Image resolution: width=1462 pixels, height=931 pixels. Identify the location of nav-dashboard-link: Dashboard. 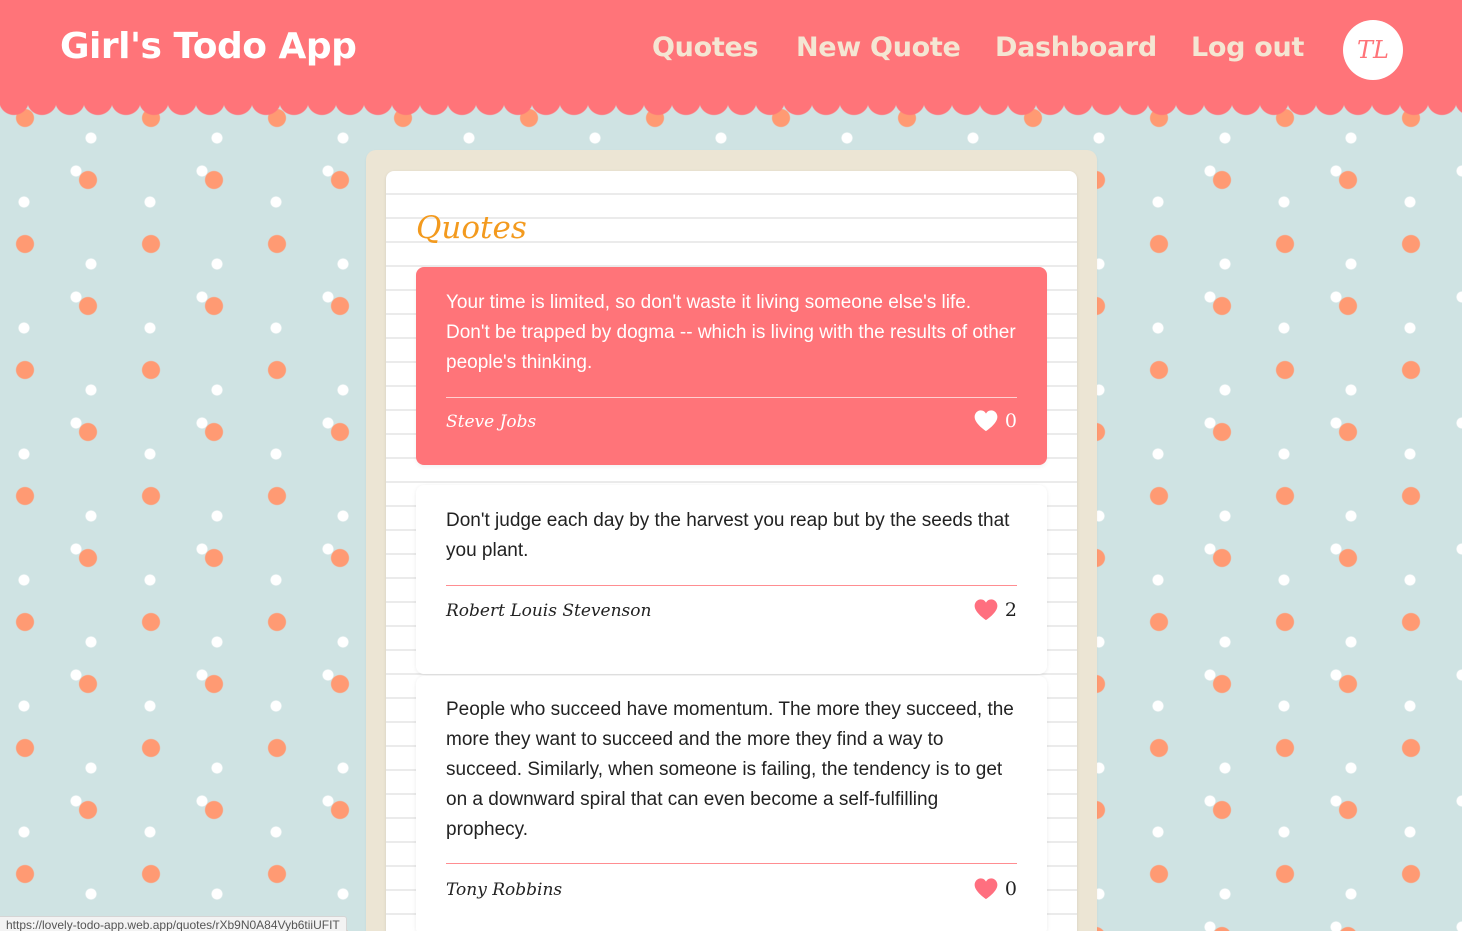
(1076, 47).